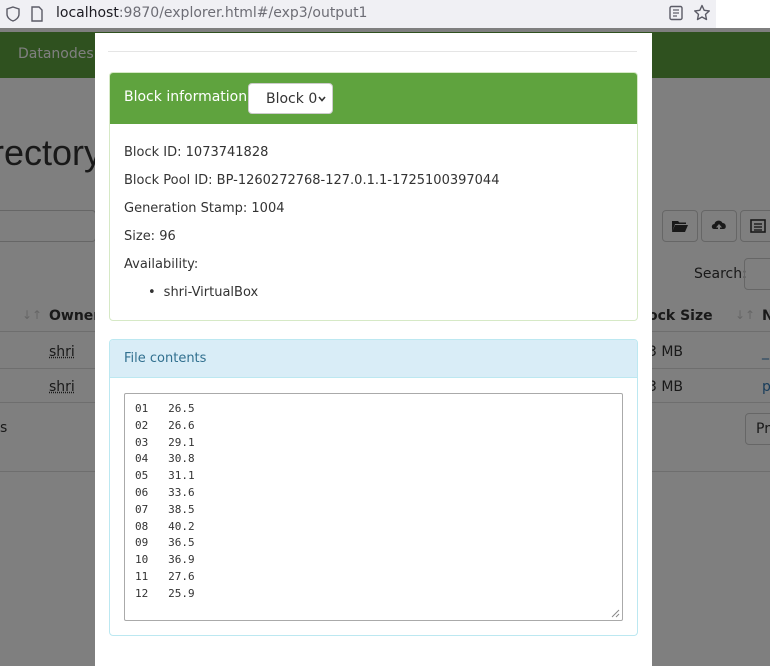 Image resolution: width=770 pixels, height=666 pixels. I want to click on block-size: Size: 96, so click(150, 236).